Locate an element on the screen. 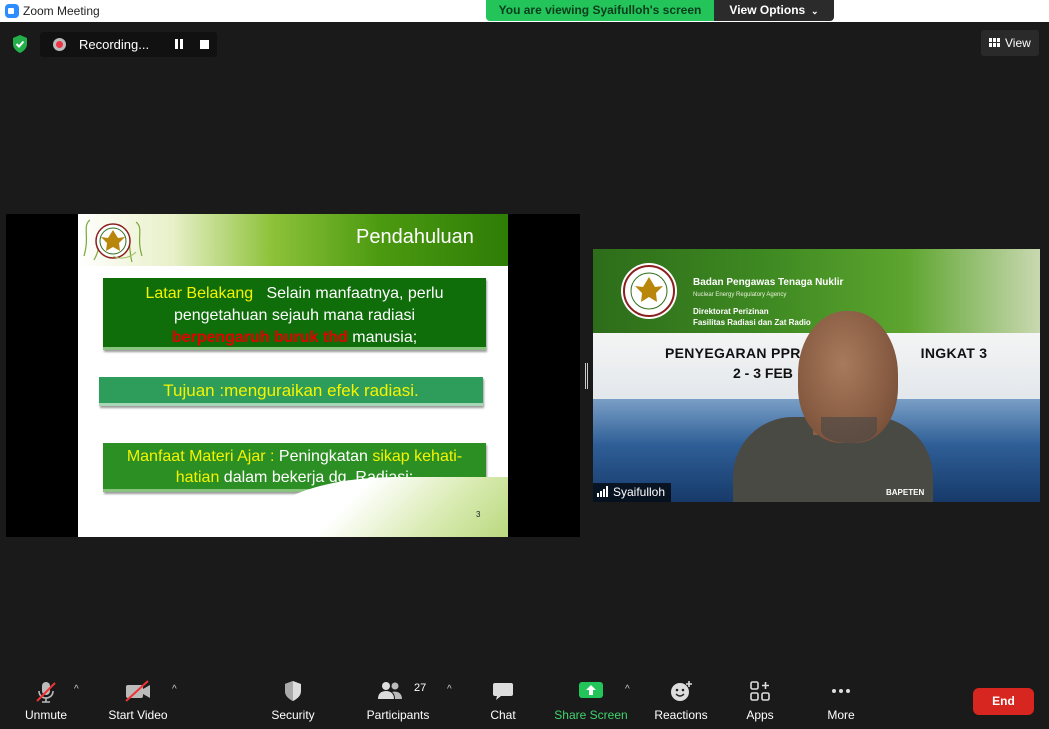 This screenshot has width=1049, height=729. manfaat-highlight-2: hatian is located at coordinates (197, 477).